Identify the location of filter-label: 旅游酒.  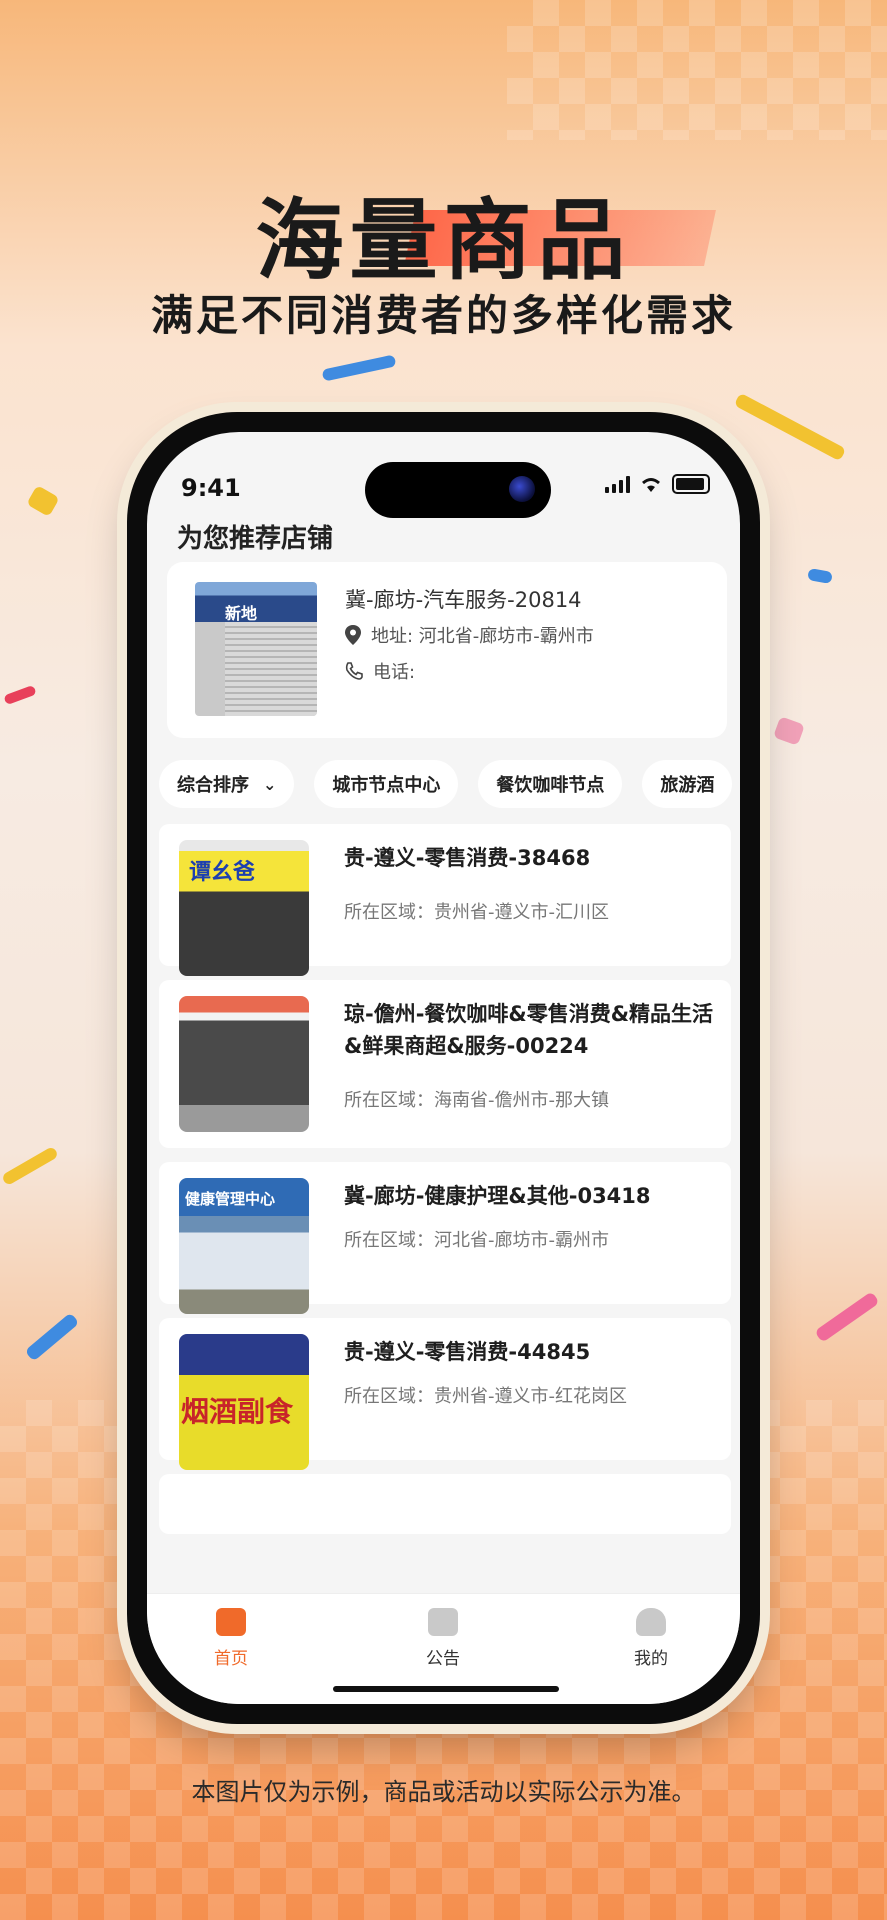
(687, 785).